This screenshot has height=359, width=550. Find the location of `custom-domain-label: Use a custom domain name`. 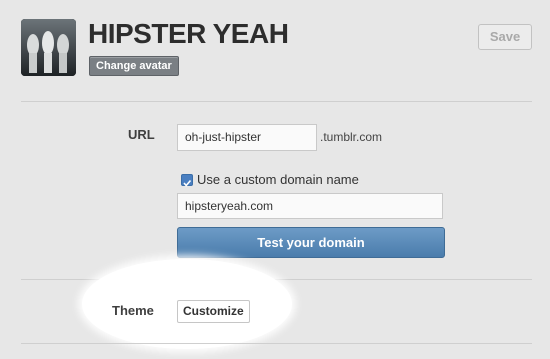

custom-domain-label: Use a custom domain name is located at coordinates (278, 179).